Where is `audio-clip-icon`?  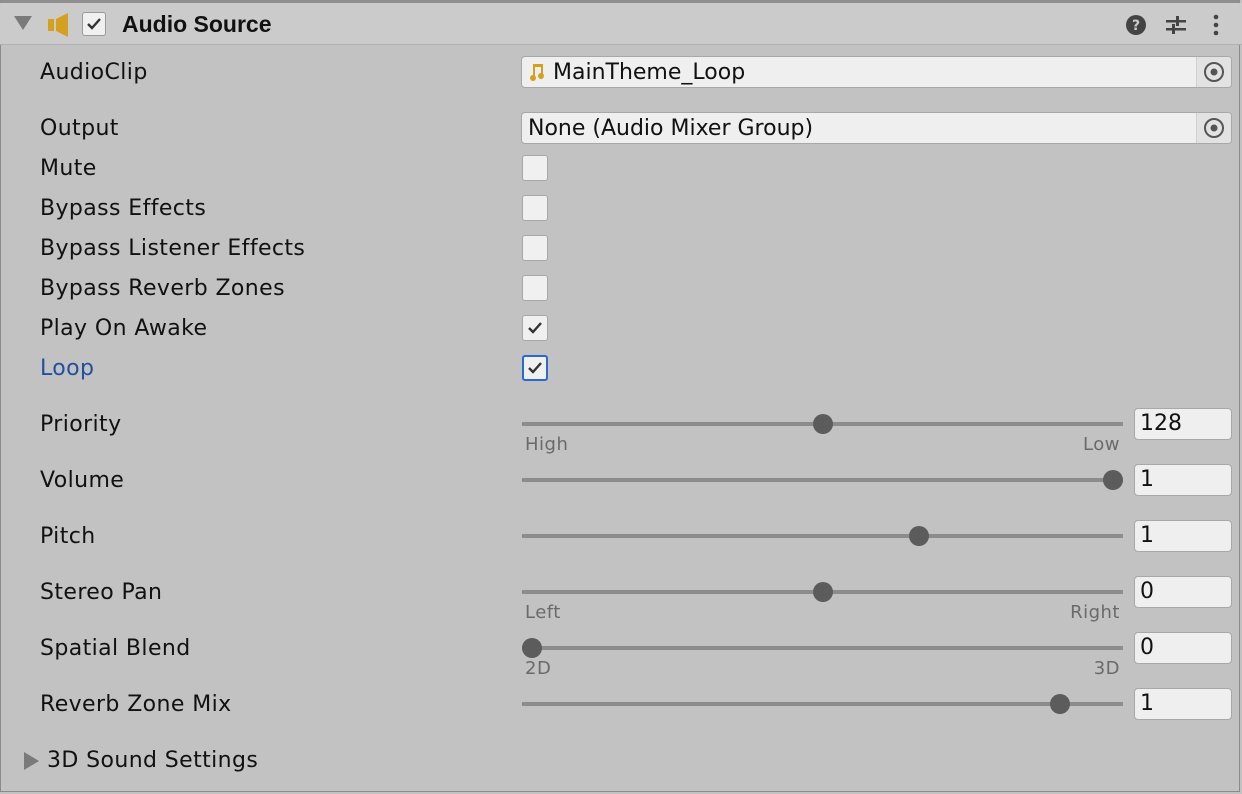 audio-clip-icon is located at coordinates (537, 72).